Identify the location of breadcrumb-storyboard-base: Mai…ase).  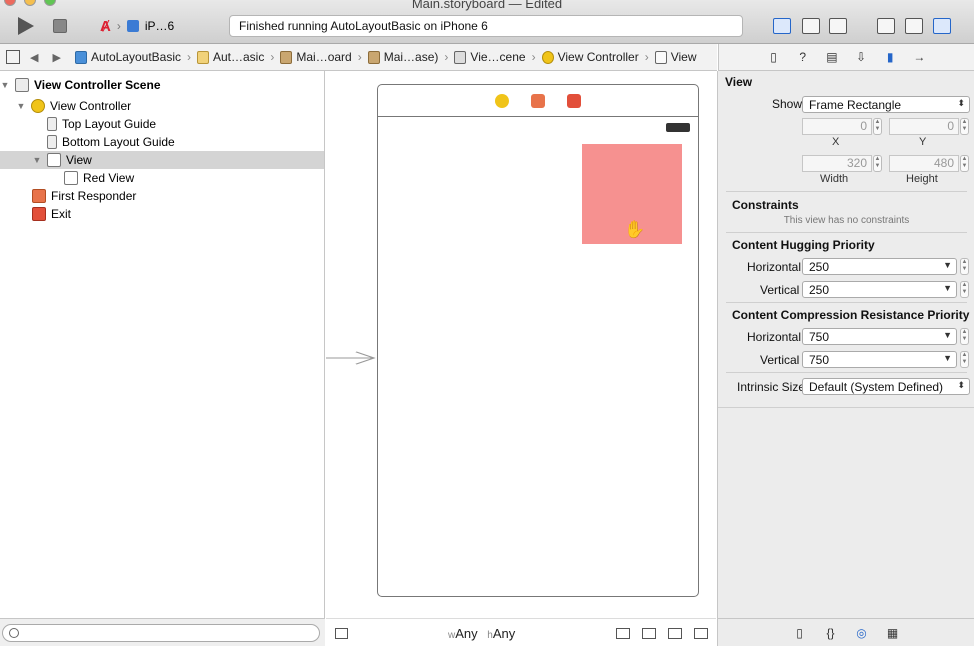
(406, 57).